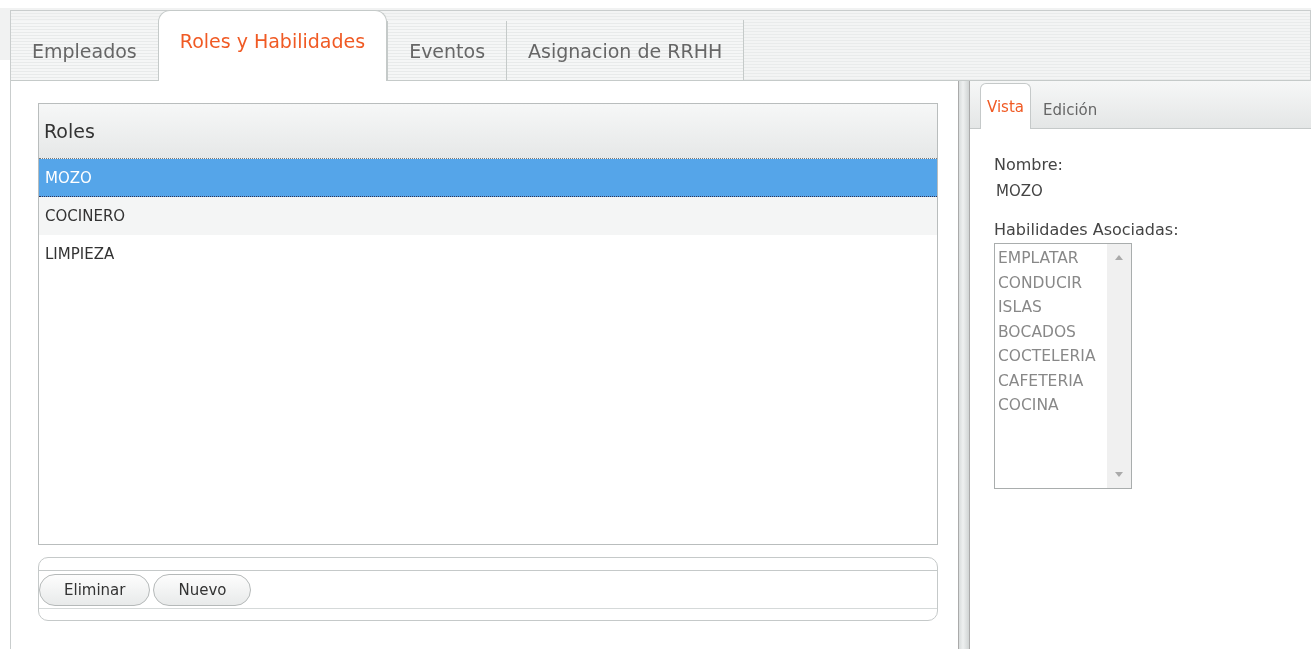  Describe the element at coordinates (964, 365) in the screenshot. I see `splitter` at that location.